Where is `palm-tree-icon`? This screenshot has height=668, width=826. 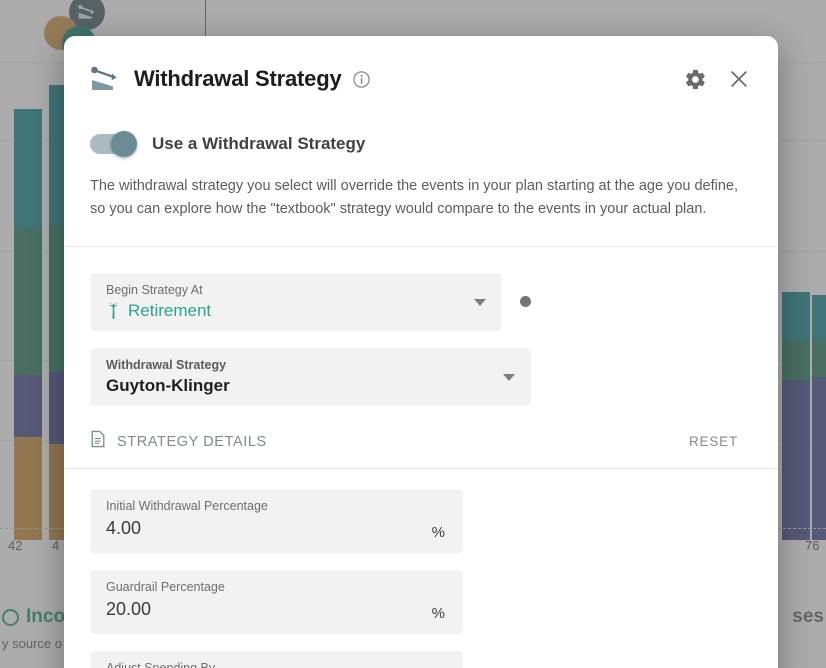 palm-tree-icon is located at coordinates (113, 310).